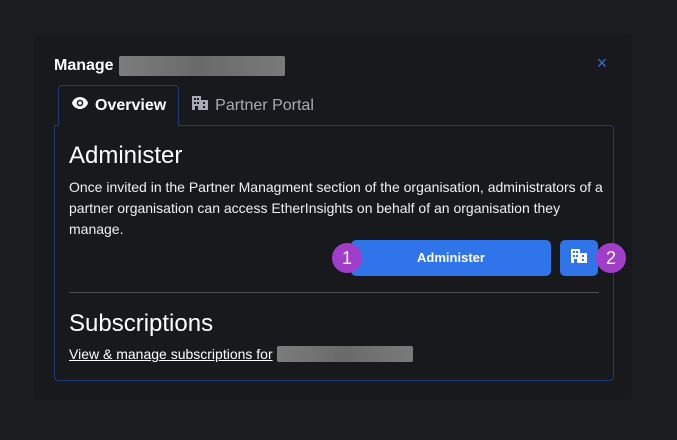 This screenshot has height=440, width=677. Describe the element at coordinates (80, 105) in the screenshot. I see `eye-icon` at that location.